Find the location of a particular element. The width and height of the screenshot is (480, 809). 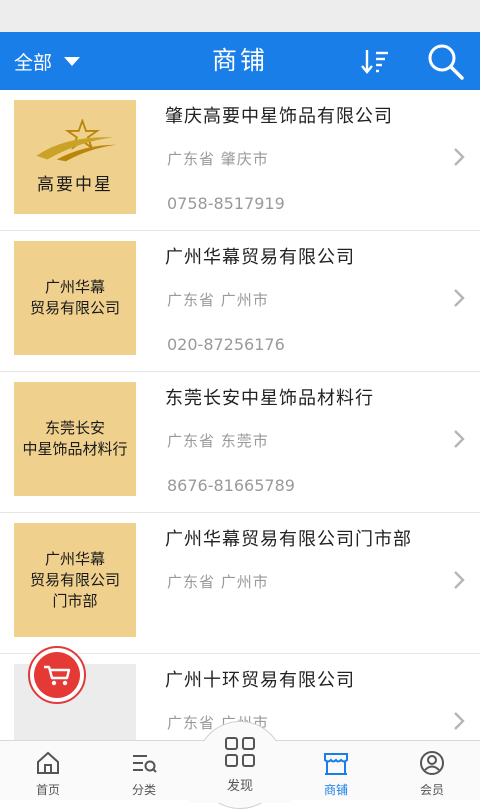

sort-button is located at coordinates (375, 61).